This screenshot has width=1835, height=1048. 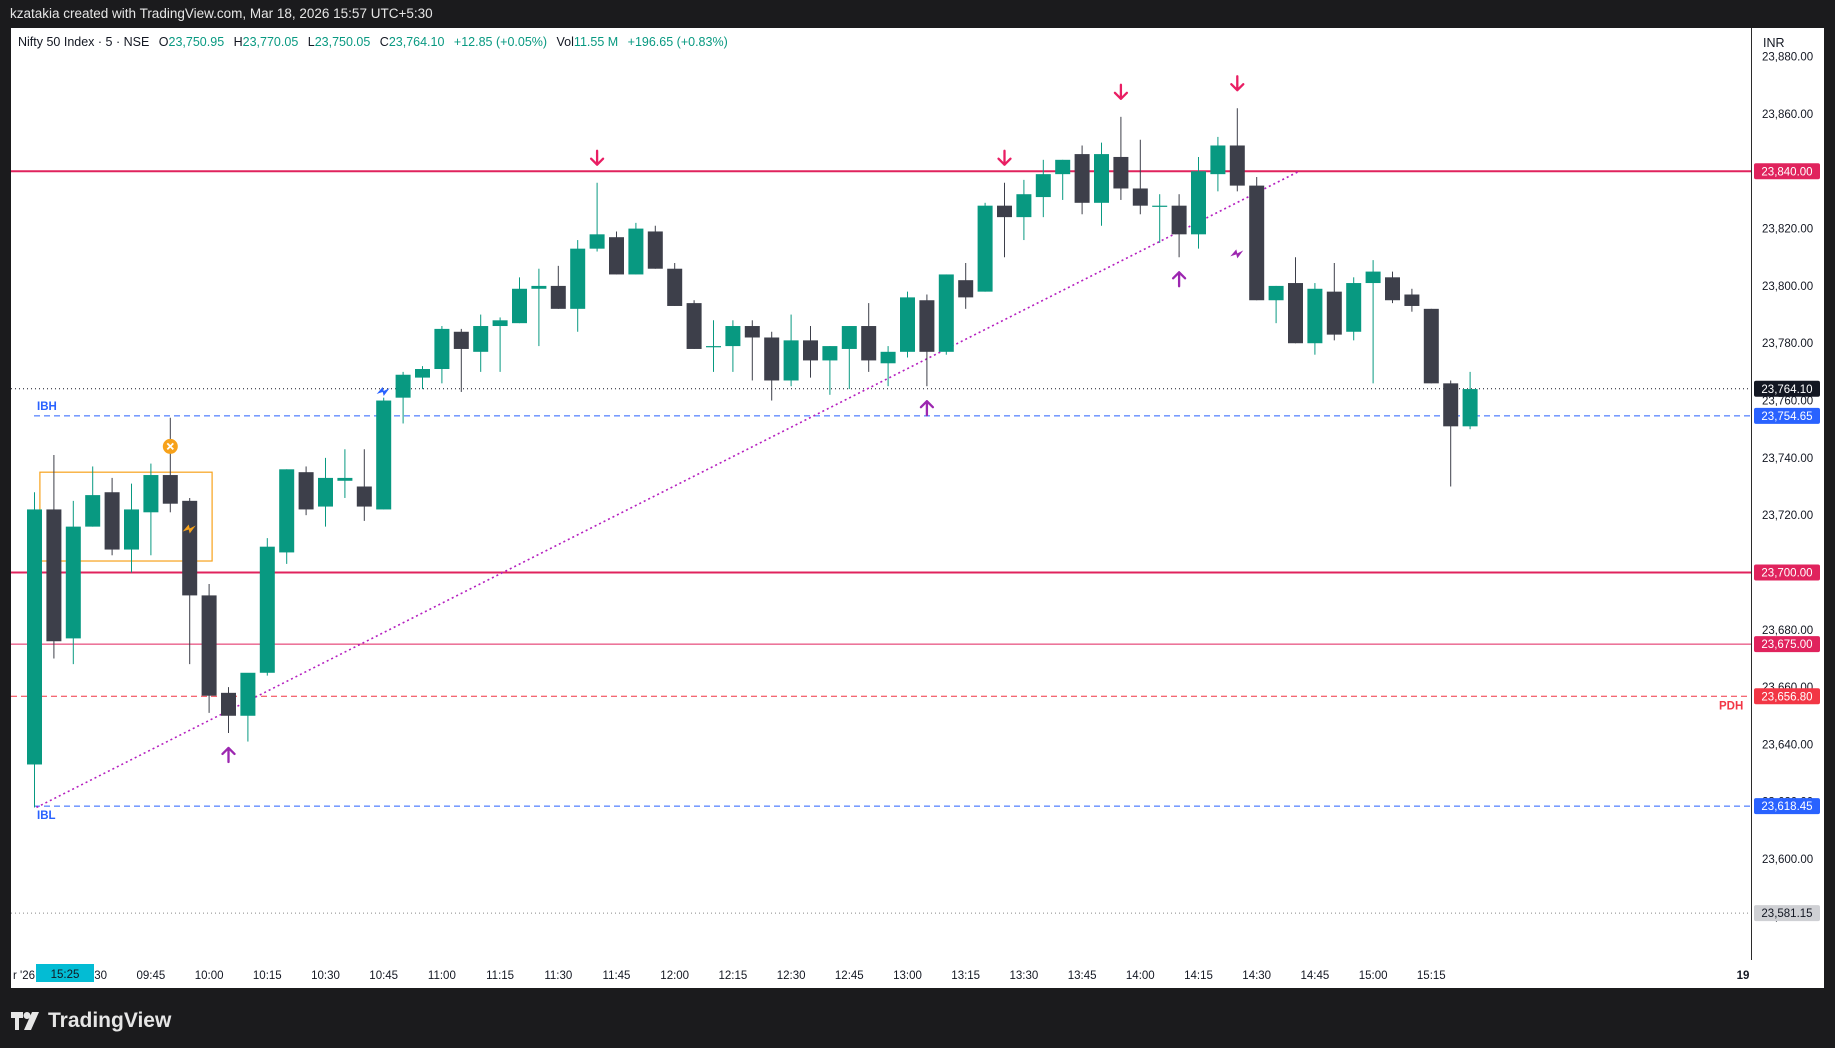 I want to click on price-tick-label: 23,720.00, so click(x=1787, y=516).